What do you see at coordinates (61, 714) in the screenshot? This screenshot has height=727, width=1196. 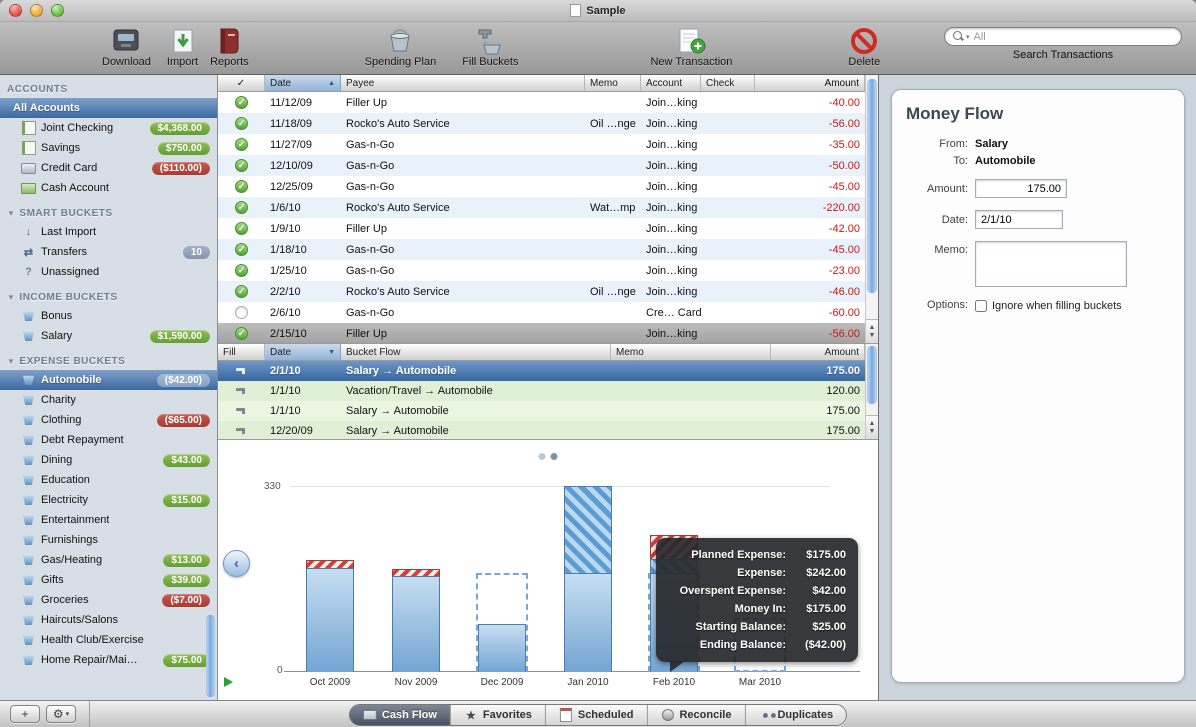 I see `action-menu-button: ⚙ ▾` at bounding box center [61, 714].